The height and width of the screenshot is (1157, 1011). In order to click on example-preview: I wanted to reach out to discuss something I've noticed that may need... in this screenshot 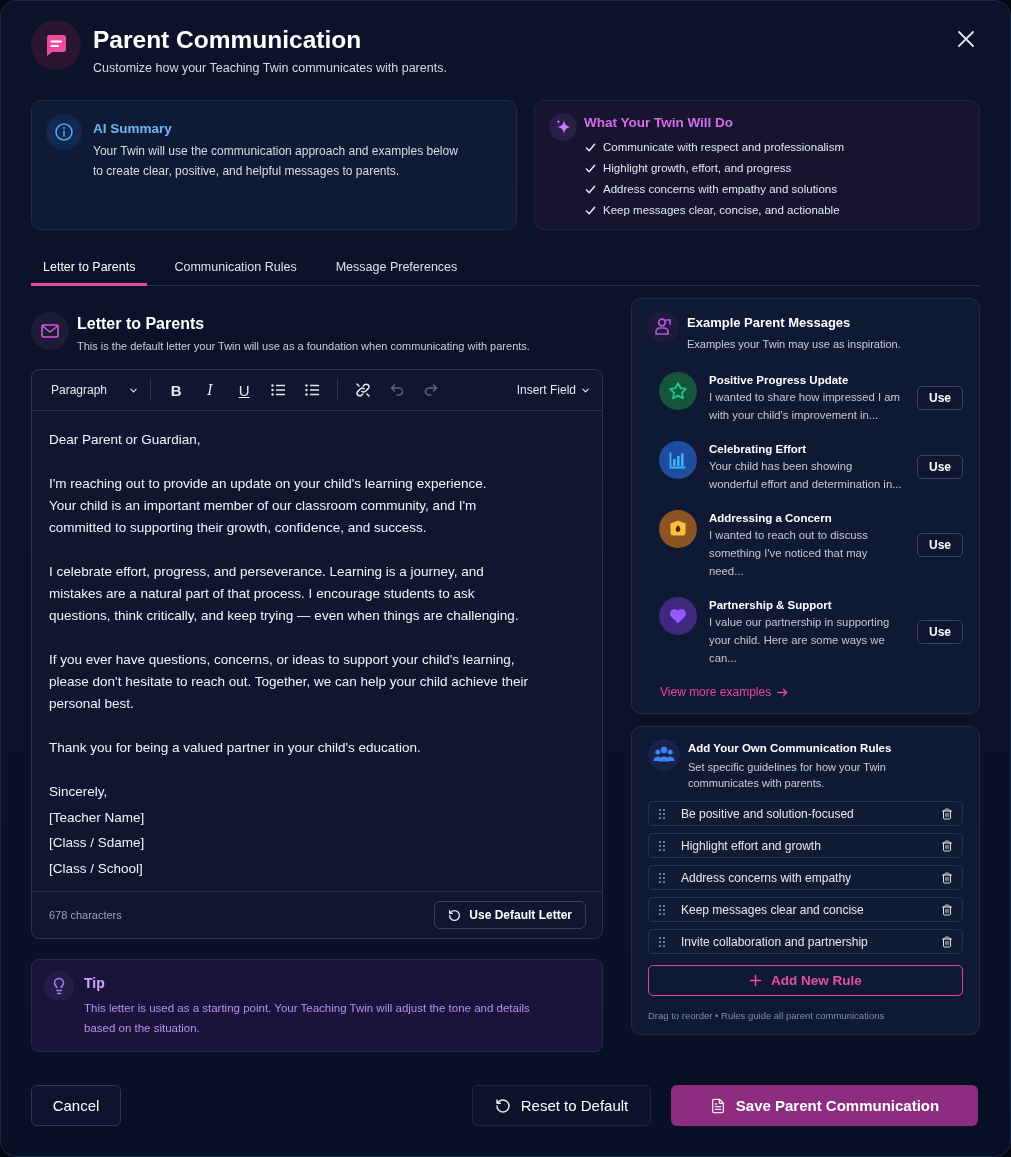, I will do `click(789, 553)`.